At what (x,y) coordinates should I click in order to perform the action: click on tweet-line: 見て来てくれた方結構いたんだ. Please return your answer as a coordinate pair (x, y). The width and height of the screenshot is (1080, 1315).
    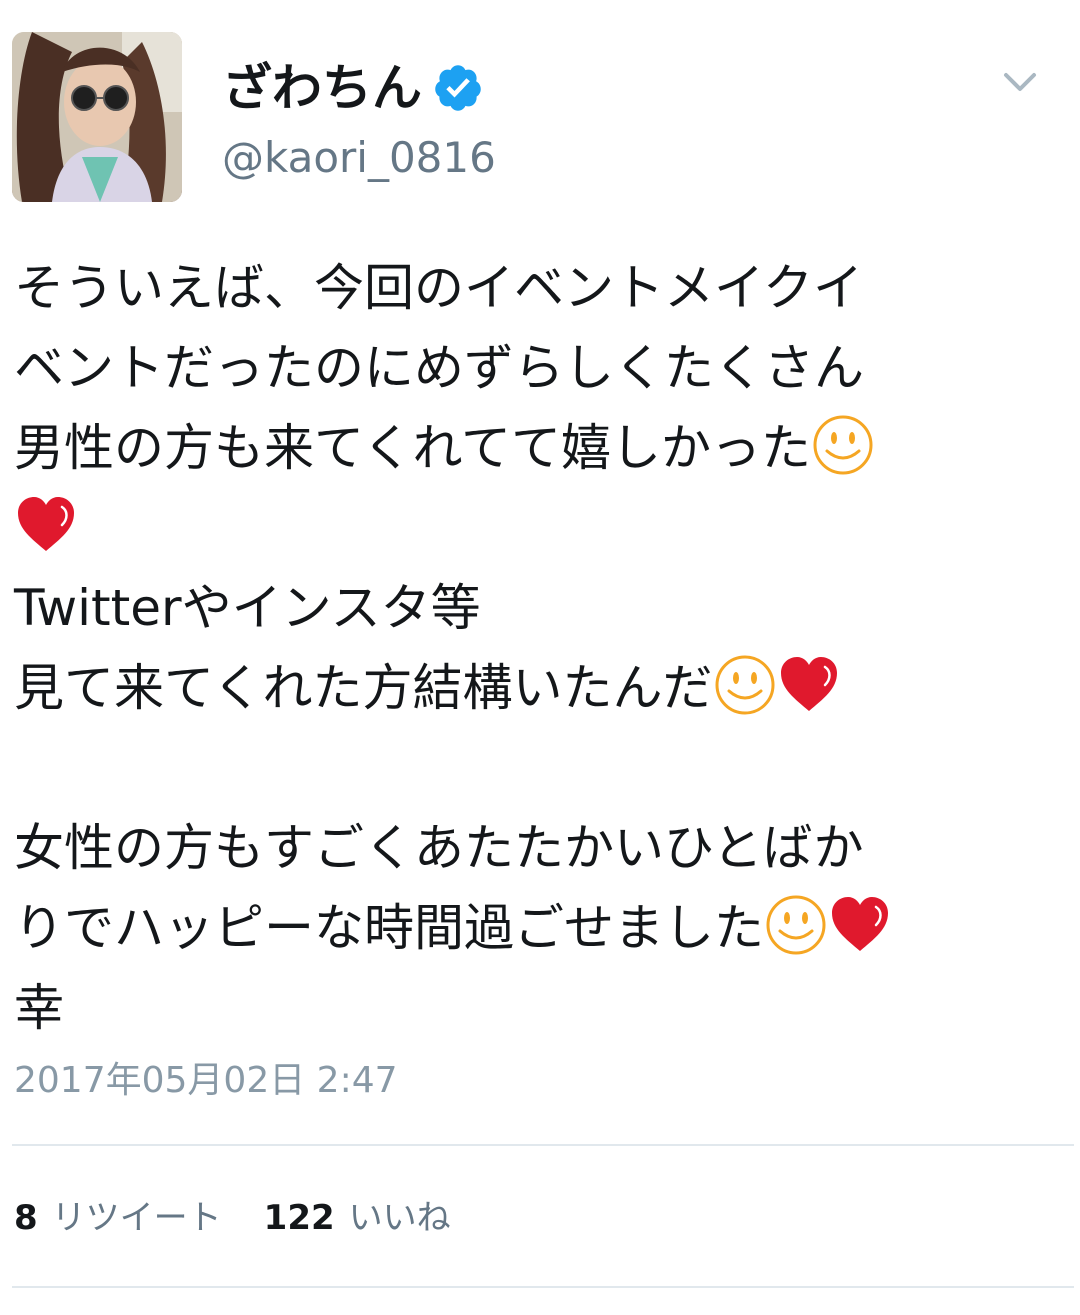
    Looking at the image, I should click on (544, 688).